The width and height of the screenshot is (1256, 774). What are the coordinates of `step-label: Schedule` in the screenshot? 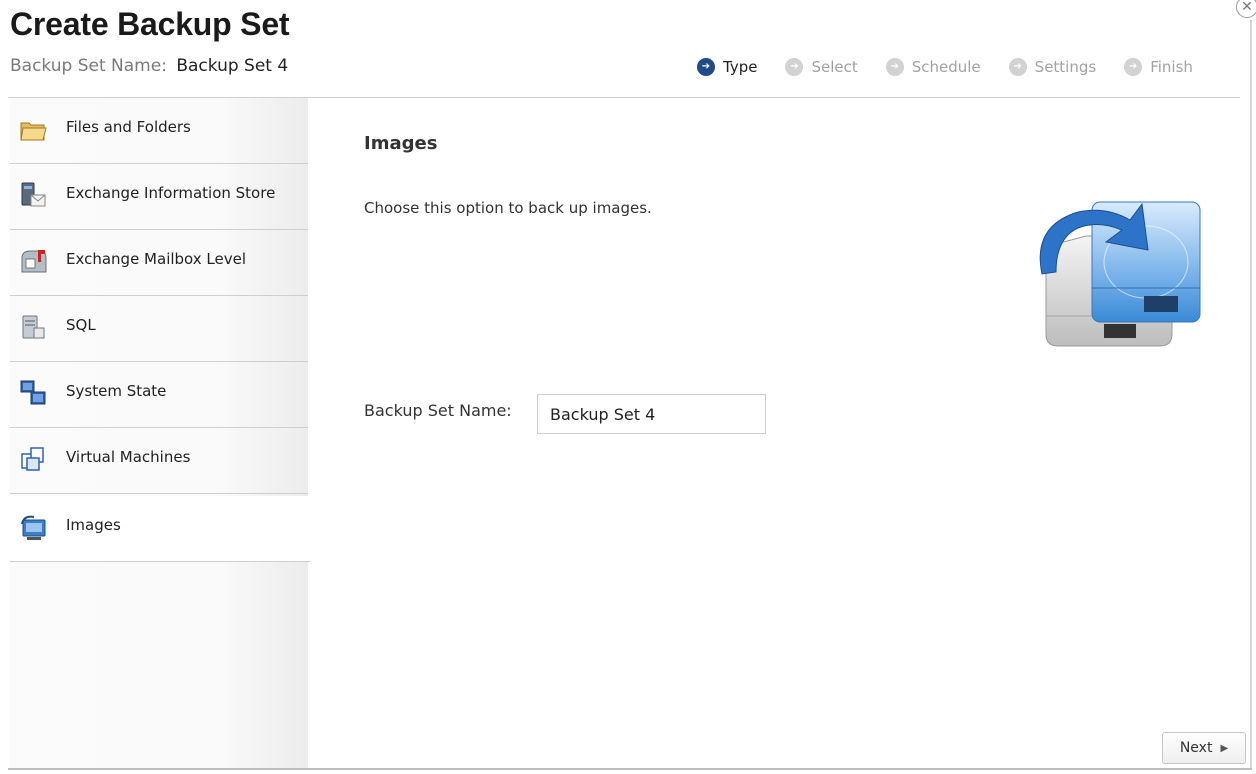 It's located at (946, 67).